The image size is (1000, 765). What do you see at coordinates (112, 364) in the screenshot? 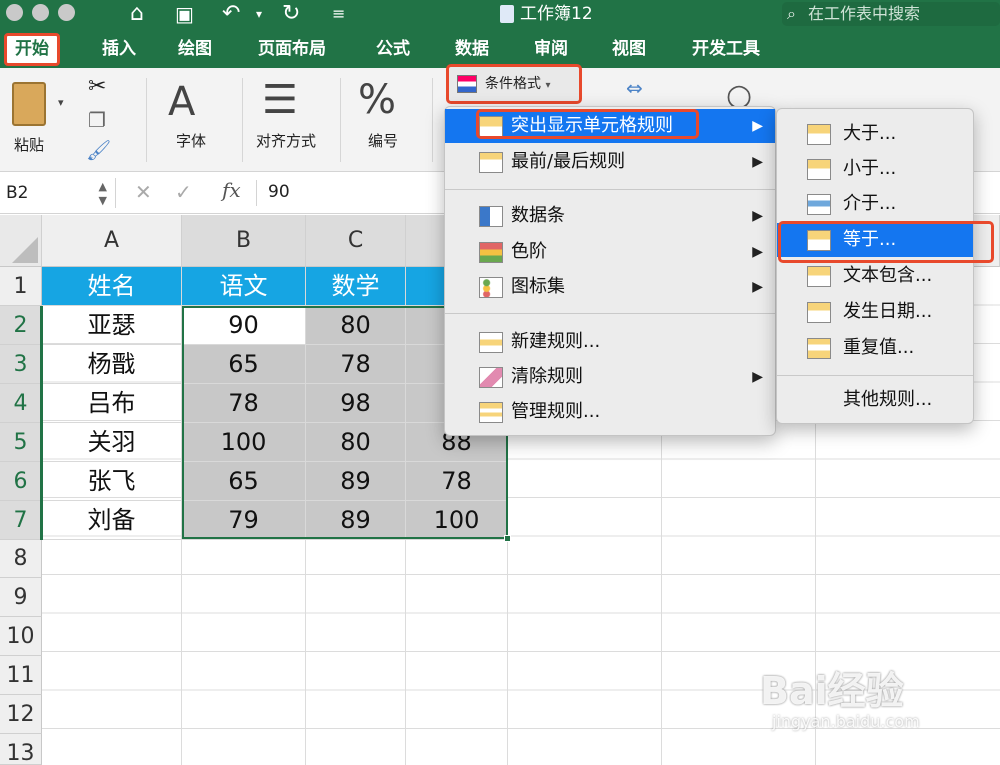
I see `cell-a3: 杨戬` at bounding box center [112, 364].